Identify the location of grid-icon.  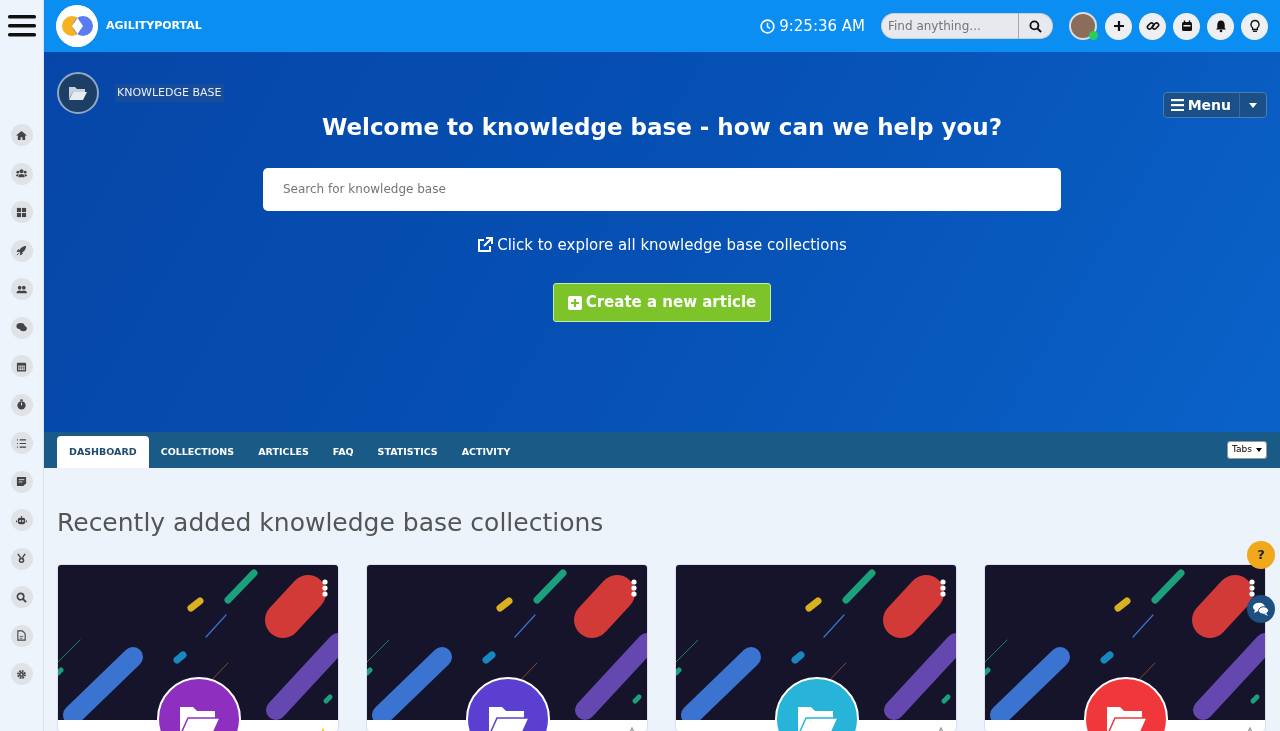
(21, 212).